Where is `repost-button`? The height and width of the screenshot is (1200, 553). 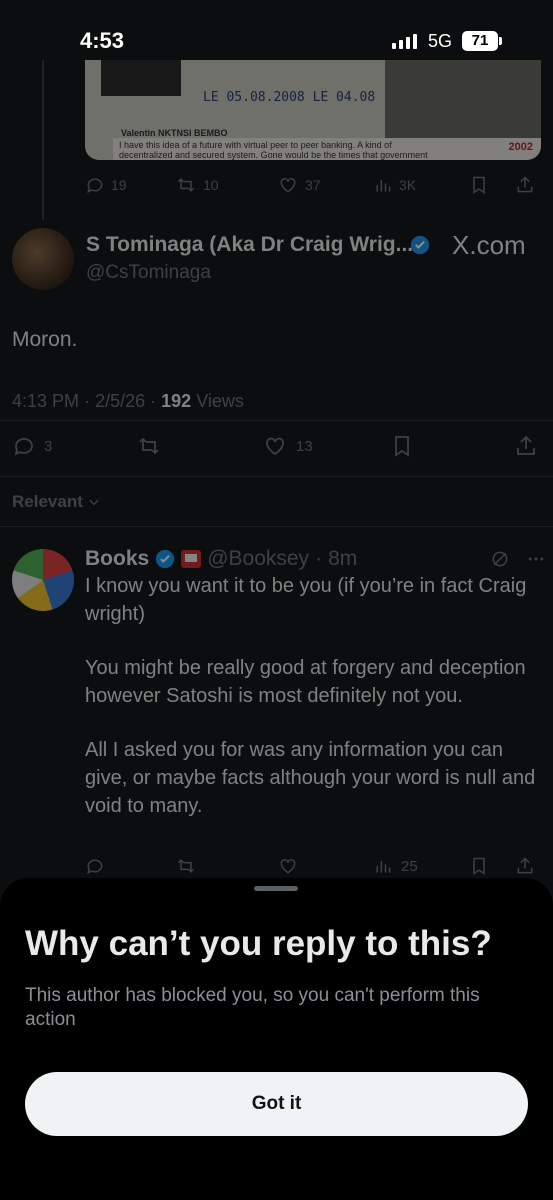 repost-button is located at coordinates (149, 446).